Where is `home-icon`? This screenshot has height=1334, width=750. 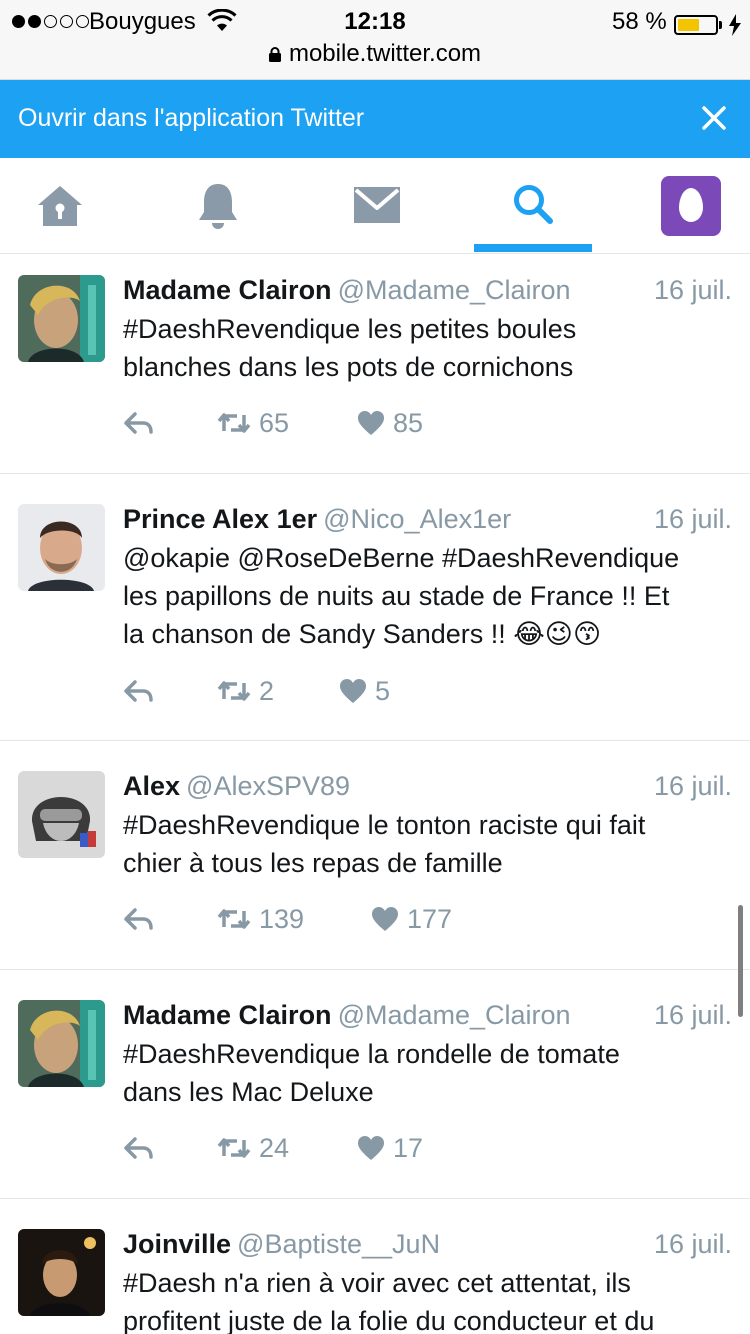 home-icon is located at coordinates (60, 206).